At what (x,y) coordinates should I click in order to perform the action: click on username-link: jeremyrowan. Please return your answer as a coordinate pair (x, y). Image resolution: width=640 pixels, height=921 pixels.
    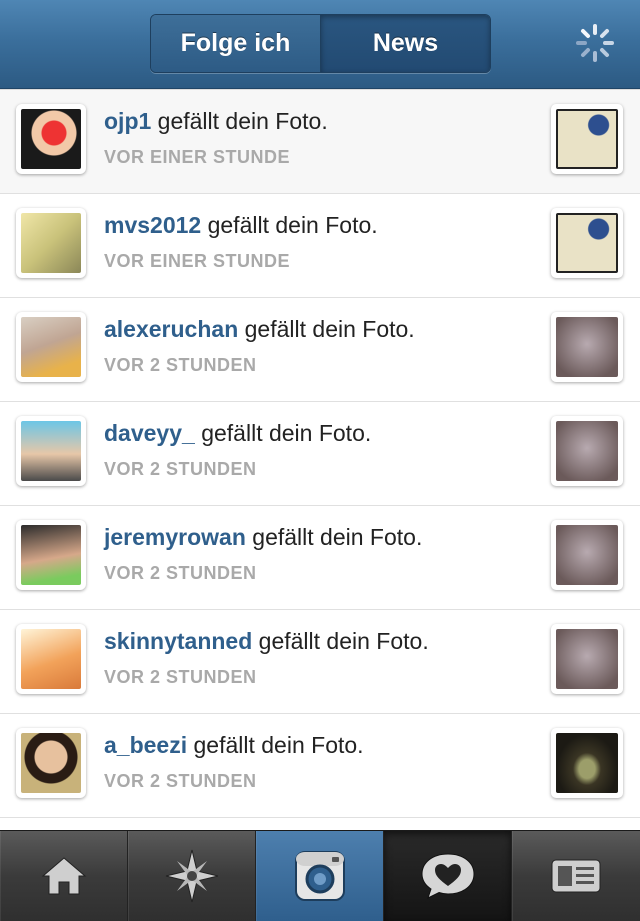
    Looking at the image, I should click on (175, 537).